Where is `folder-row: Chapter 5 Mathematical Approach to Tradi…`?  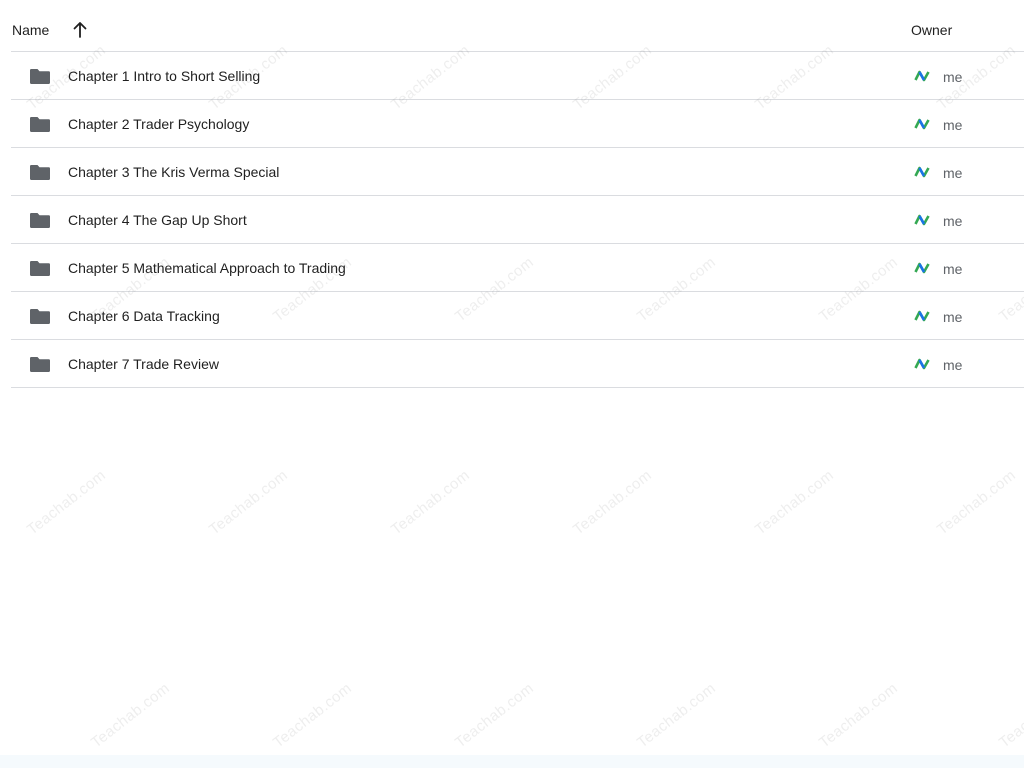 folder-row: Chapter 5 Mathematical Approach to Tradi… is located at coordinates (517, 268).